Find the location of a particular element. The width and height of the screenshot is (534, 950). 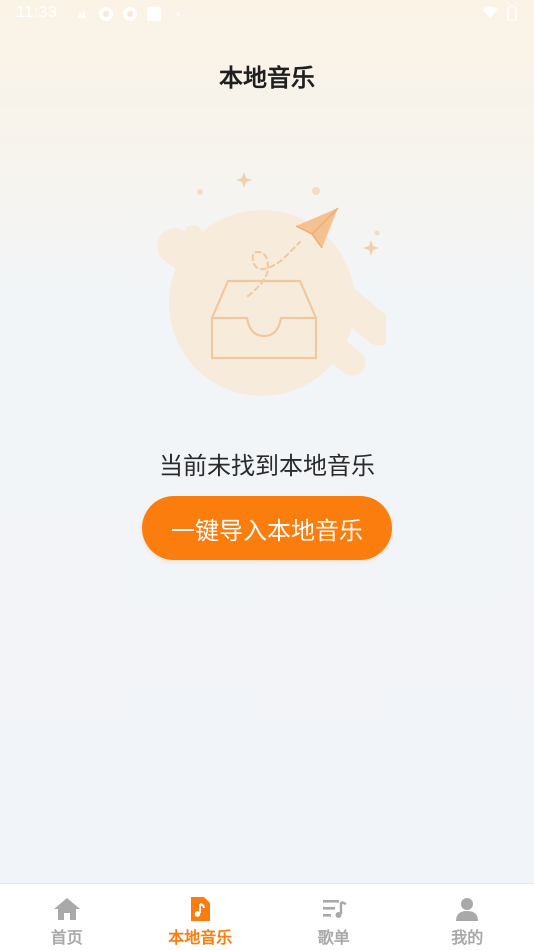

status-time: 11:33 is located at coordinates (37, 12).